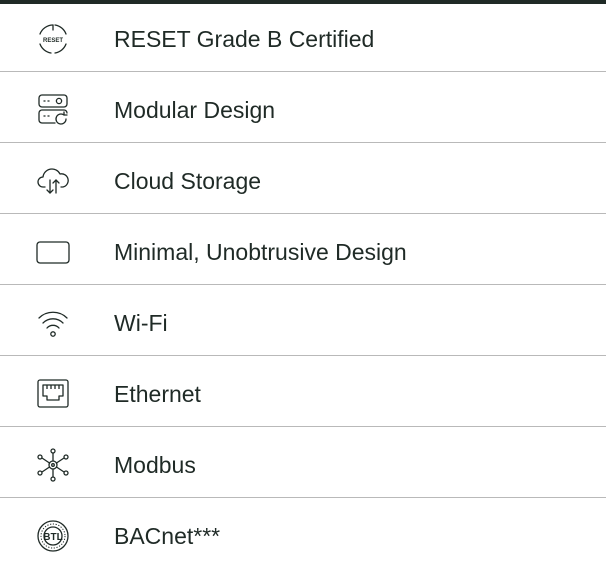 This screenshot has height=569, width=606. What do you see at coordinates (53, 323) in the screenshot?
I see `wifi-icon` at bounding box center [53, 323].